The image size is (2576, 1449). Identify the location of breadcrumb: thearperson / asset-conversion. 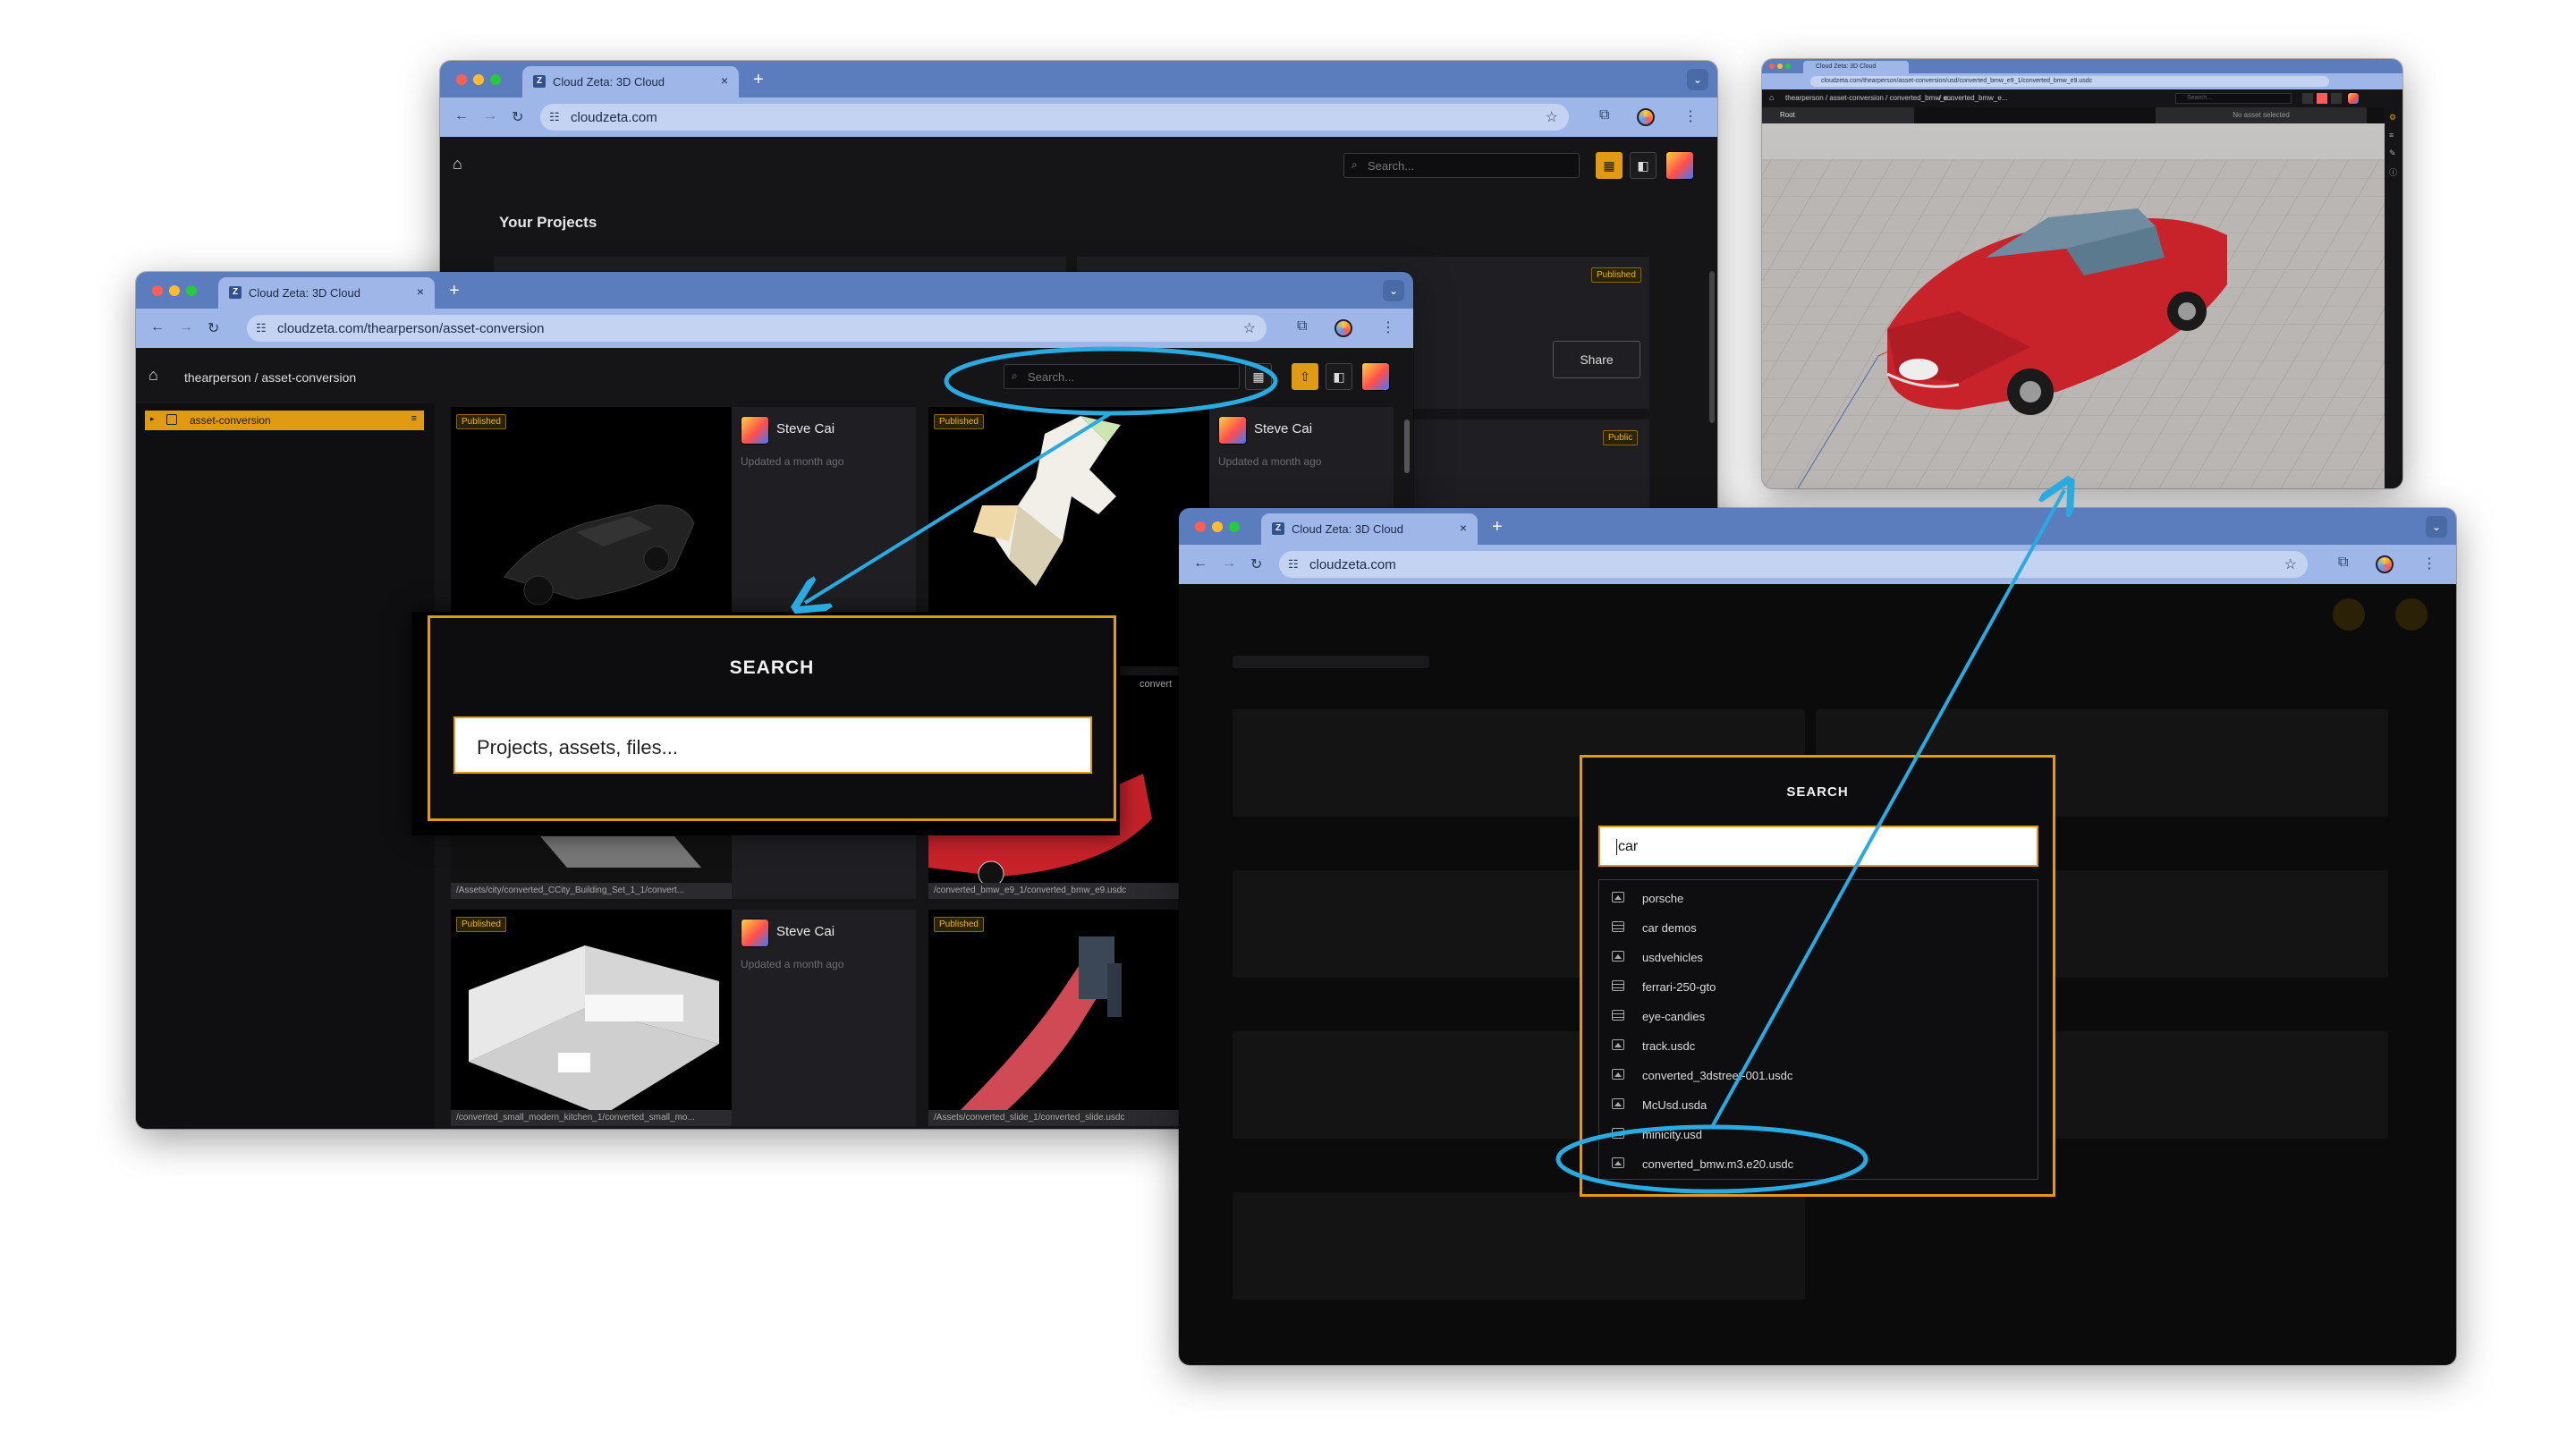
(270, 377).